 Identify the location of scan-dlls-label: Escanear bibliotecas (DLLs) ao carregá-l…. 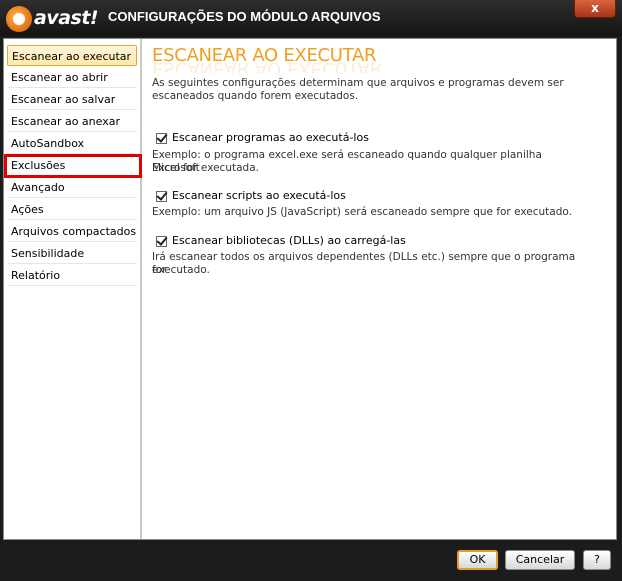
(289, 240).